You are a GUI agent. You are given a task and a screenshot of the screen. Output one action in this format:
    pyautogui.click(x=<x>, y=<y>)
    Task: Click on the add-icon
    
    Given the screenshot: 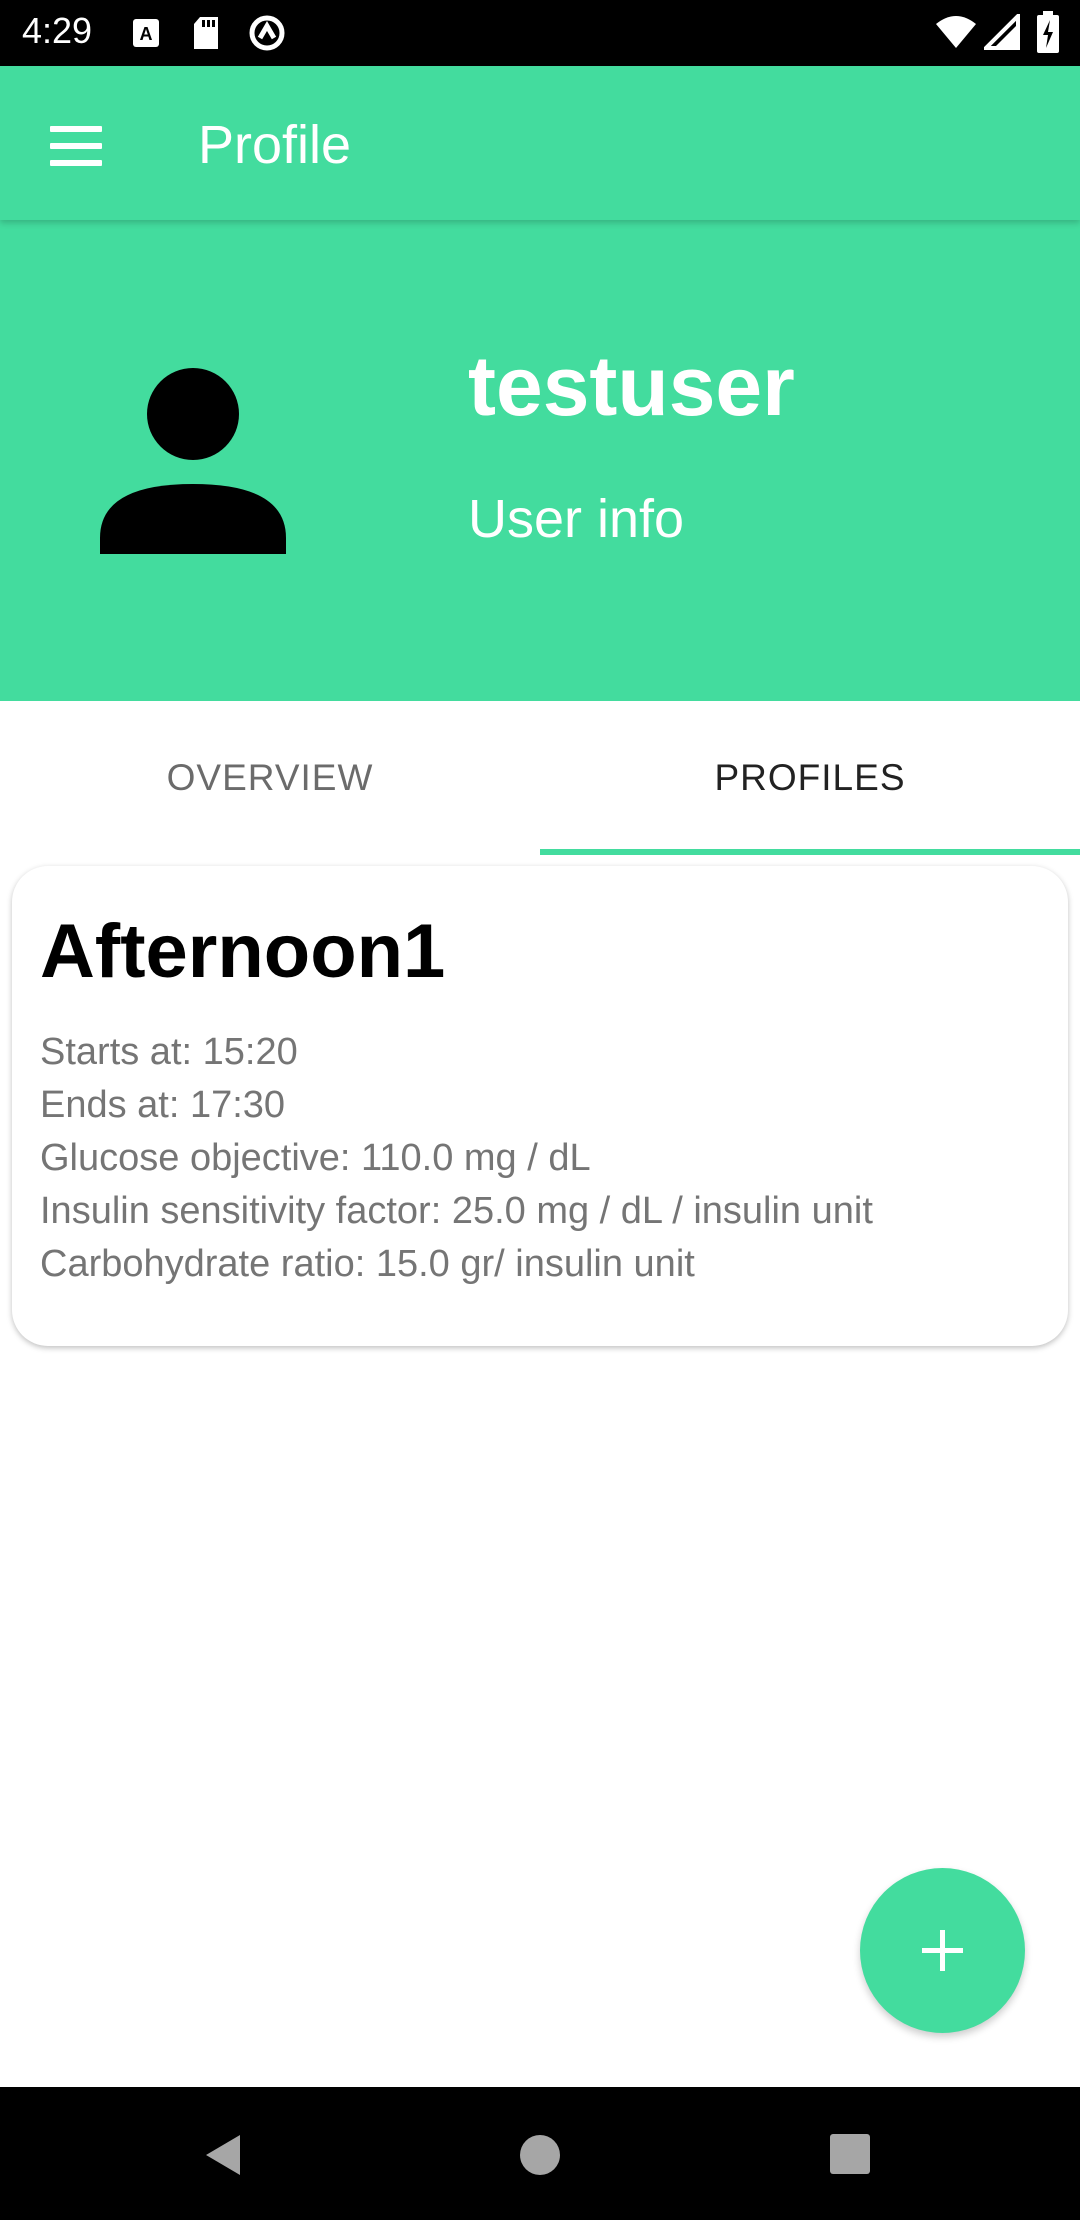 What is the action you would take?
    pyautogui.click(x=942, y=1950)
    